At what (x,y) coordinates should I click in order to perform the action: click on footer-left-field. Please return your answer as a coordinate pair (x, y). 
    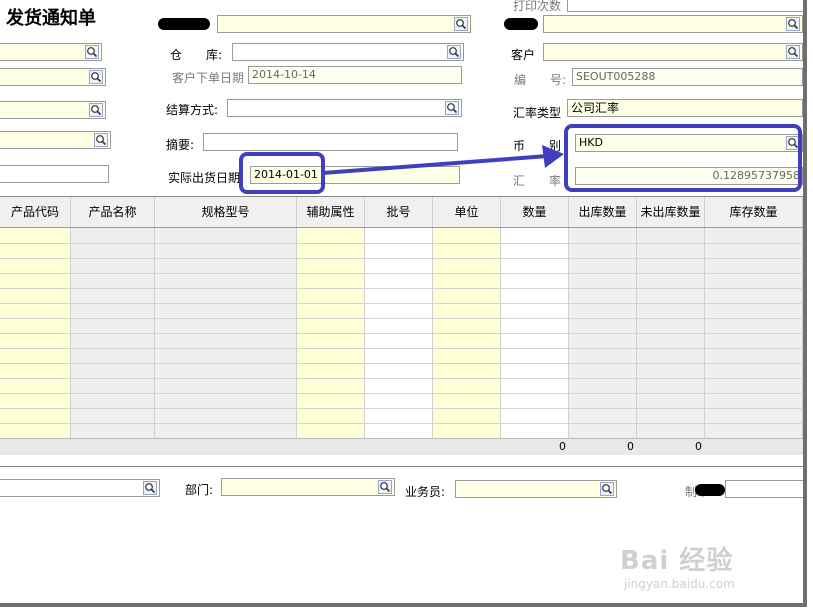
    Looking at the image, I should click on (80, 488).